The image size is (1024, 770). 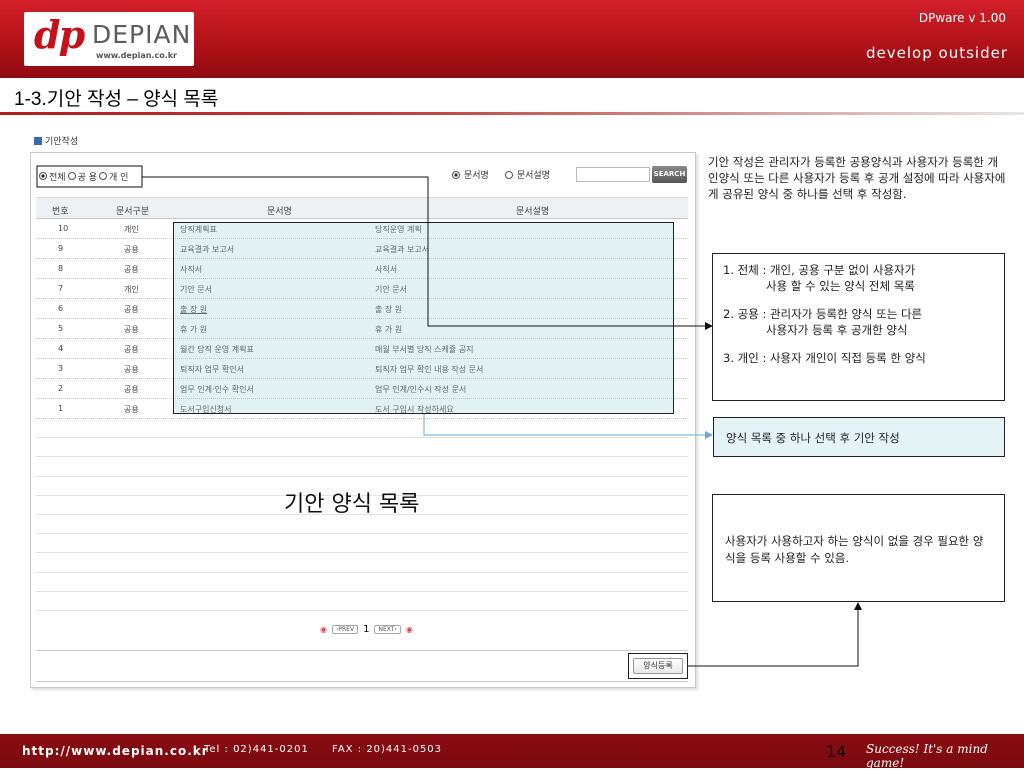 What do you see at coordinates (533, 176) in the screenshot?
I see `radio-doc-desc-label: 문서설명` at bounding box center [533, 176].